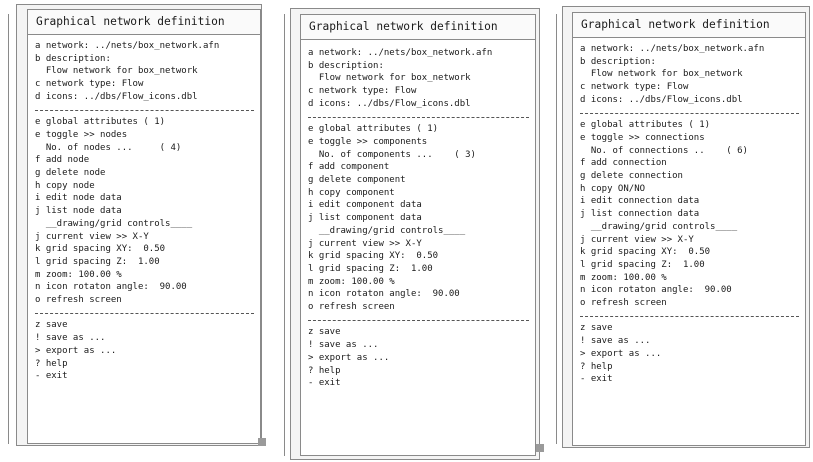  Describe the element at coordinates (146, 148) in the screenshot. I see `menu-item: No. of nodes ... ( 4)` at that location.